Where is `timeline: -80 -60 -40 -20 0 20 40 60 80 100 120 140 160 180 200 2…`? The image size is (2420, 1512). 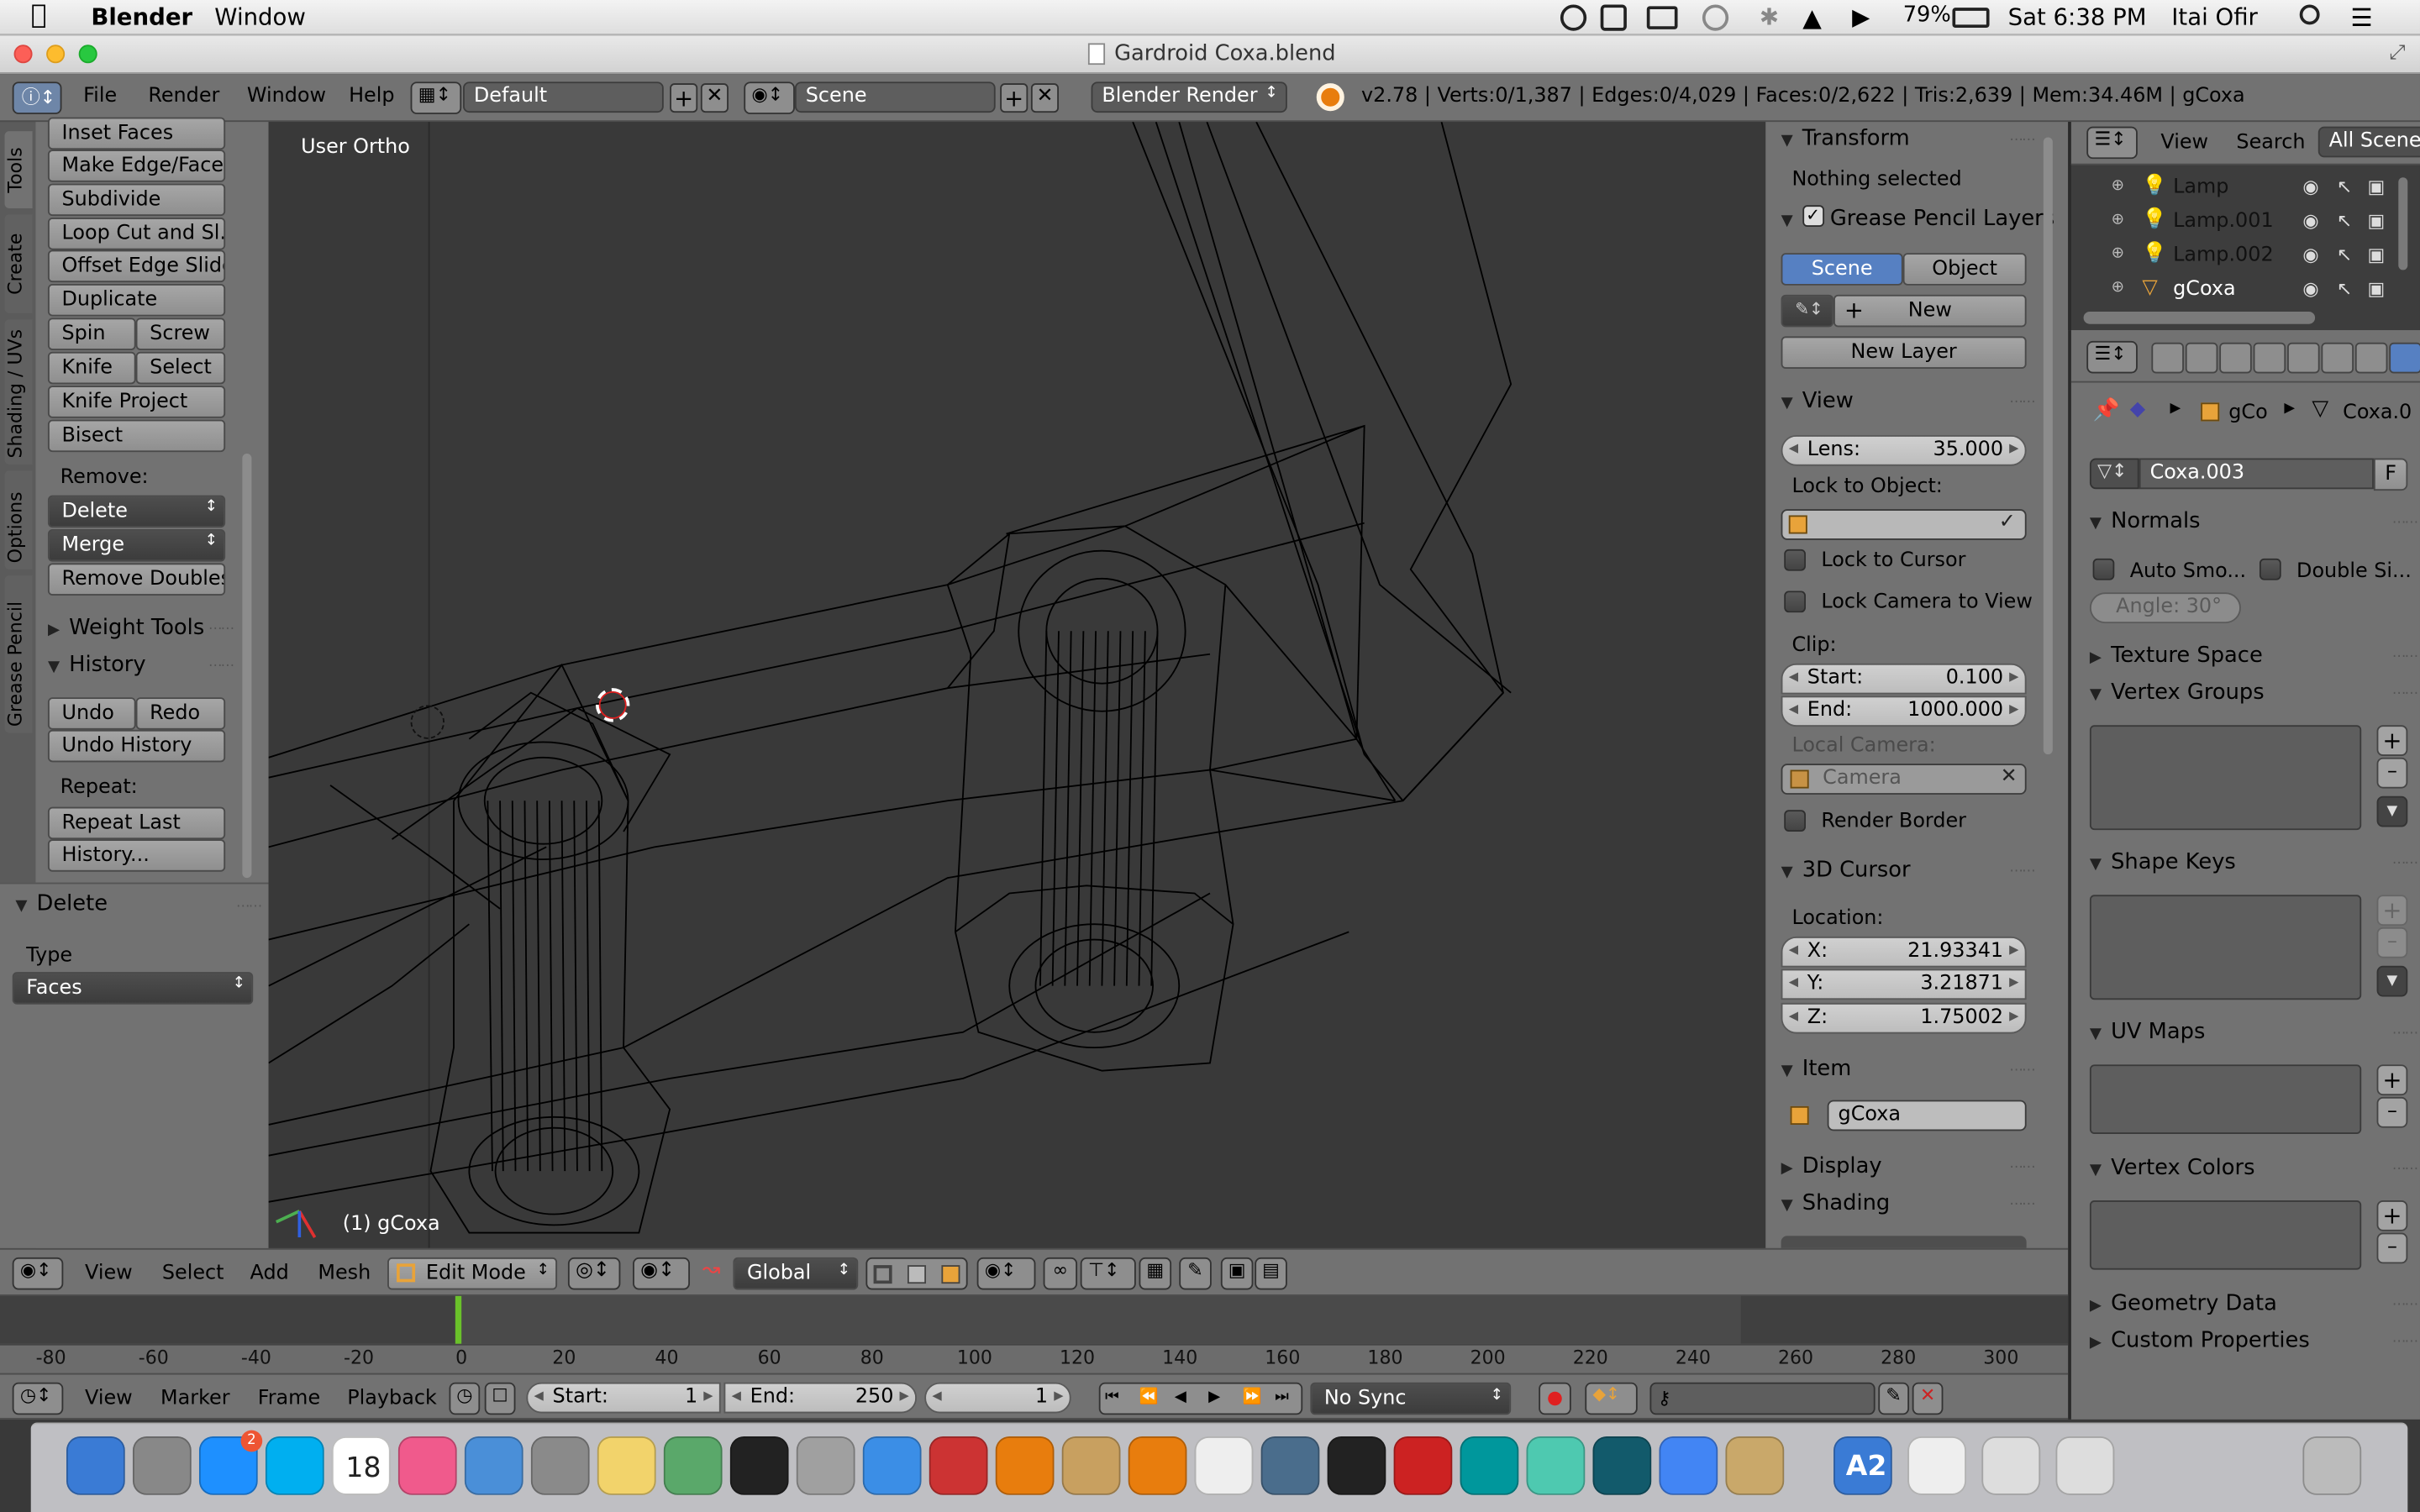 timeline: -80 -60 -40 -20 0 20 40 60 80 100 120 140 160 180 200 2… is located at coordinates (1034, 1334).